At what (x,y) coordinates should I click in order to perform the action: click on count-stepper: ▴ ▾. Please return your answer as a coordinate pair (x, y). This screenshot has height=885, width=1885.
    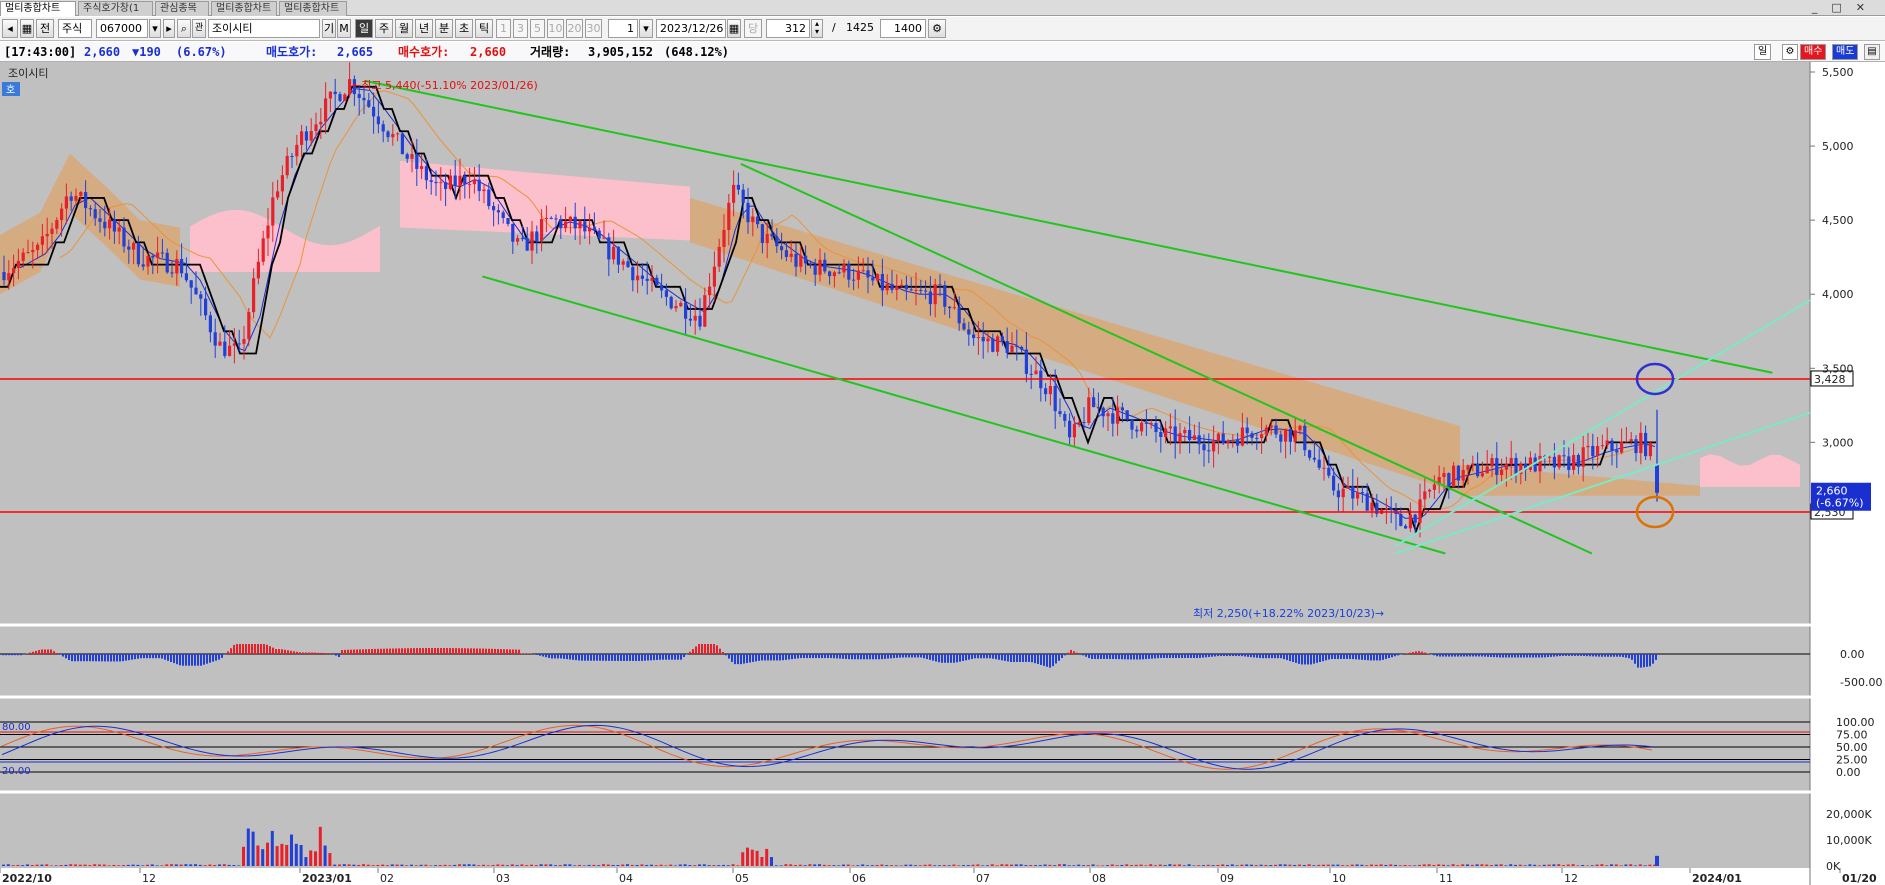
    Looking at the image, I should click on (817, 28).